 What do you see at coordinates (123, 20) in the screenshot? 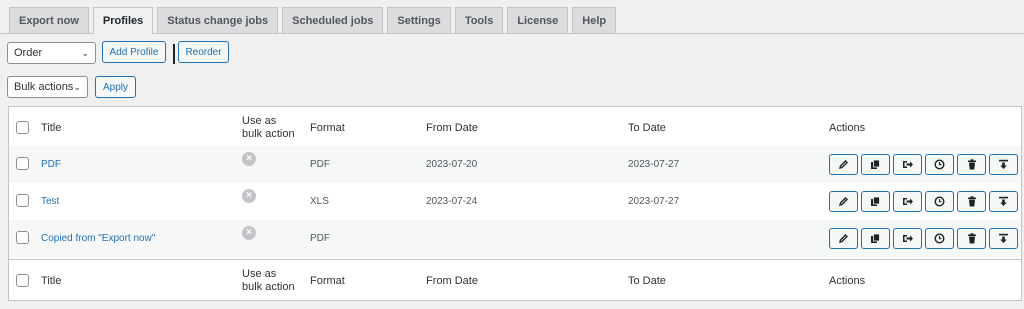
I see `tab-profiles: Profiles` at bounding box center [123, 20].